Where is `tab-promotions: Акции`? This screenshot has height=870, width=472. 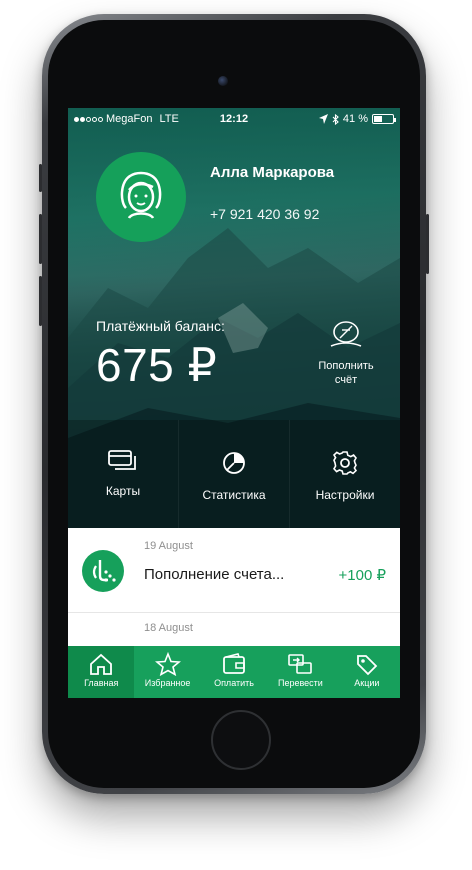
tab-promotions: Акции is located at coordinates (367, 672).